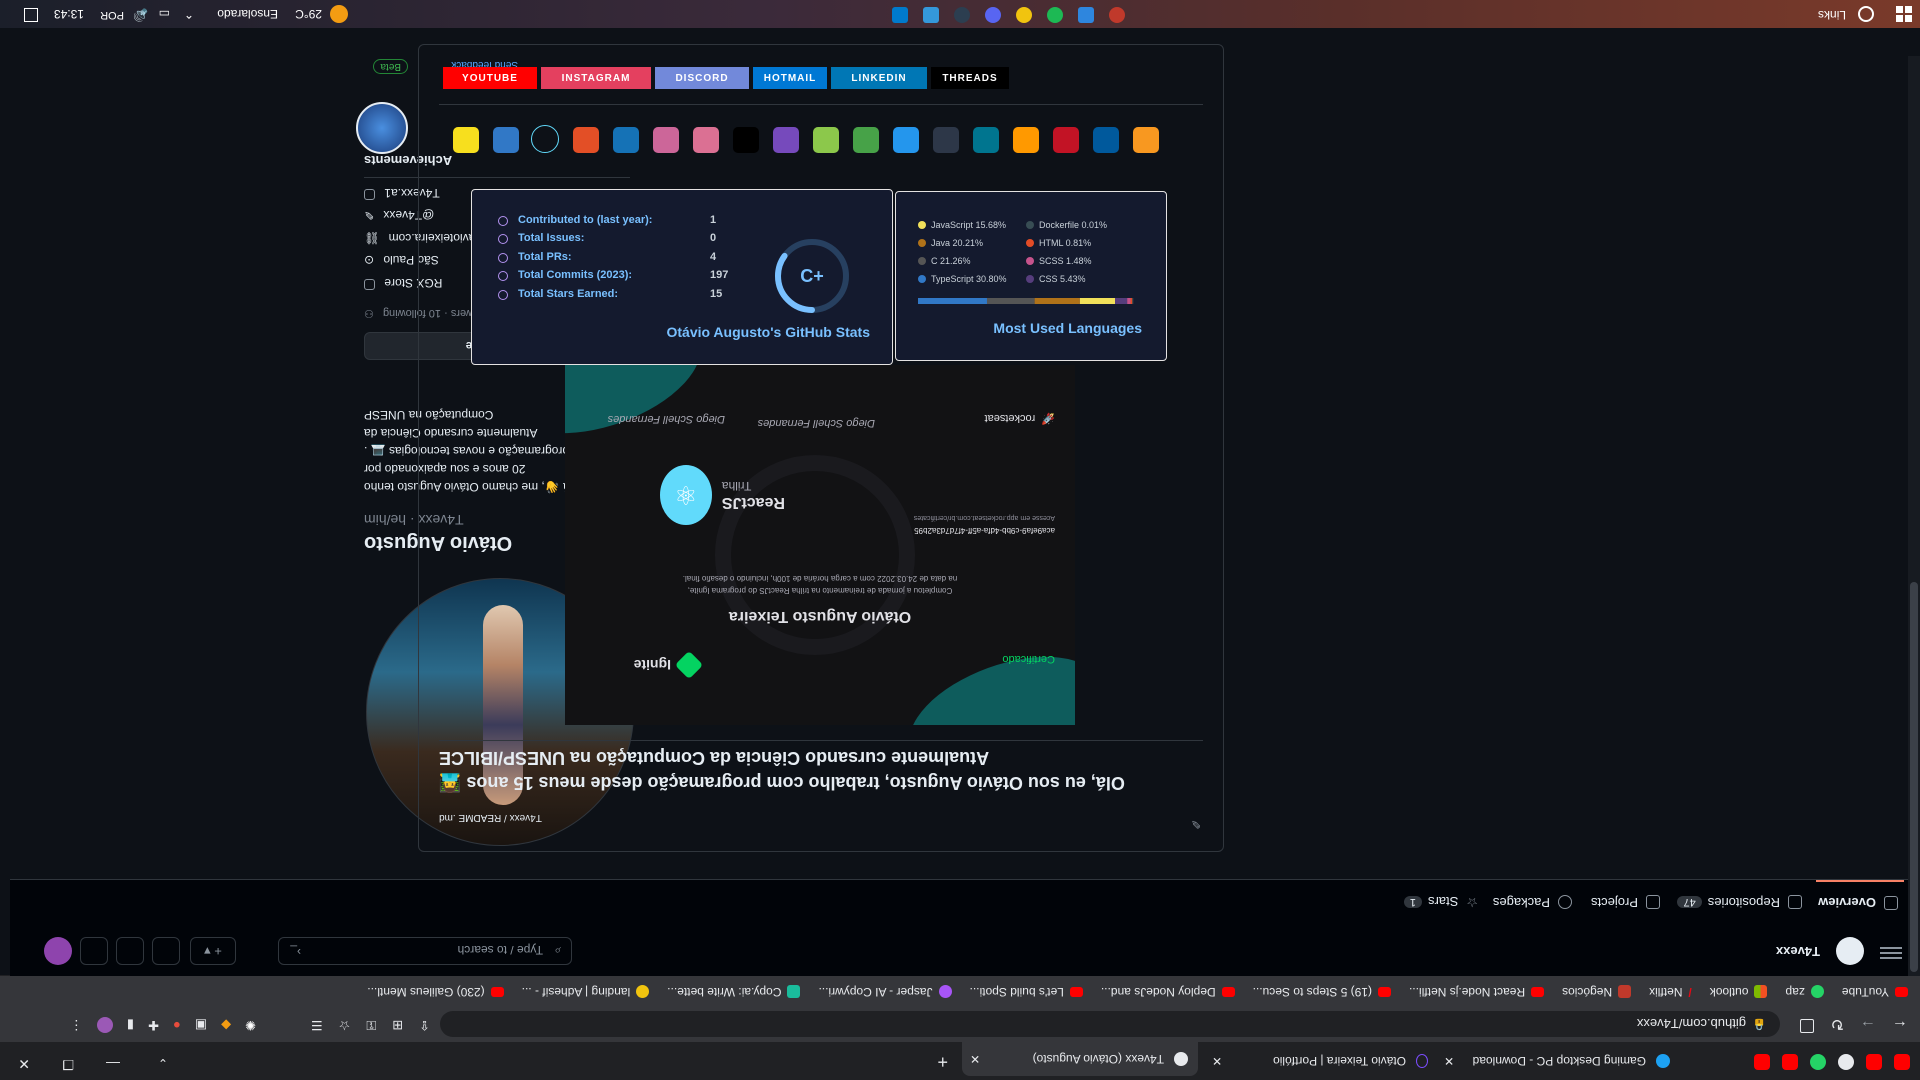 The image size is (1920, 1080). I want to click on language-dot, so click(1030, 225).